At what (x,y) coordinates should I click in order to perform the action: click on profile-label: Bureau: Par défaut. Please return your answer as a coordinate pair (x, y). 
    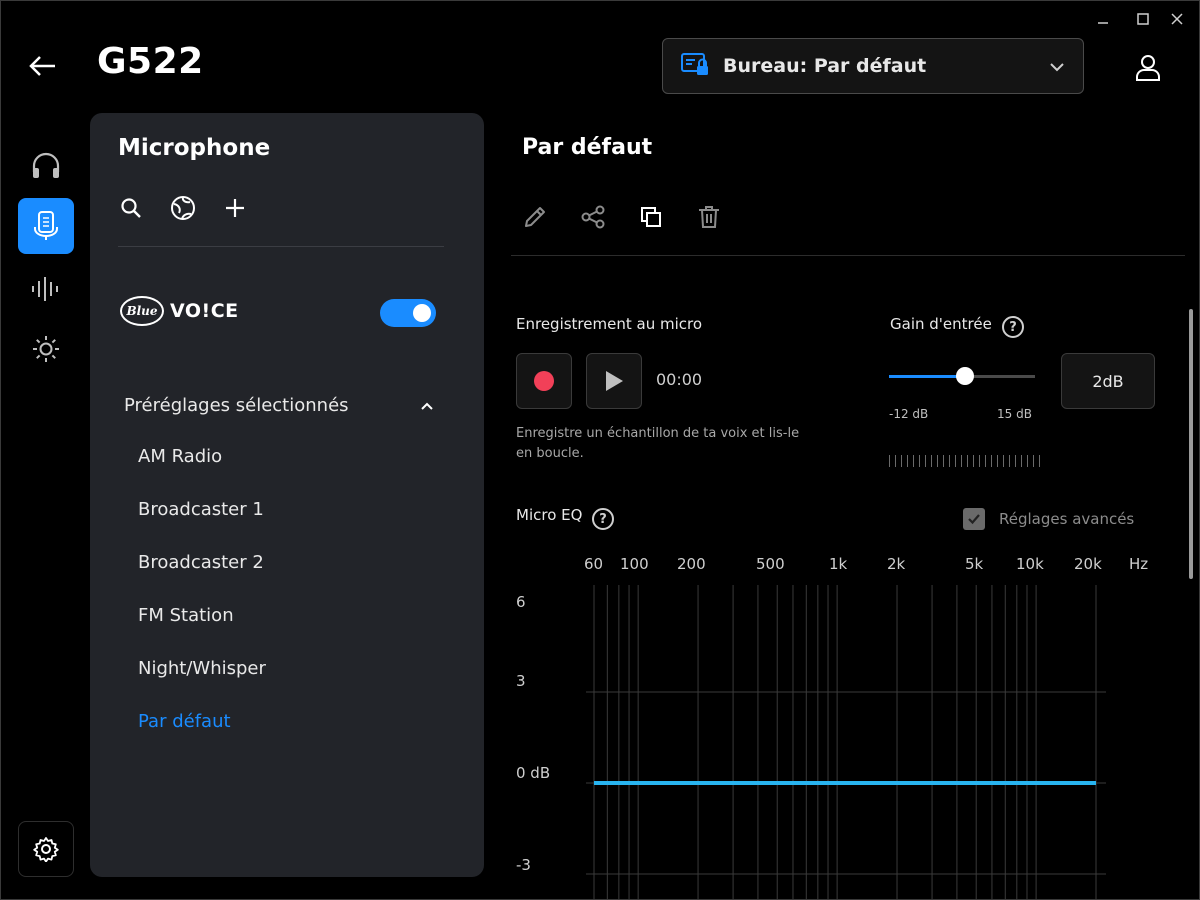
    Looking at the image, I should click on (825, 66).